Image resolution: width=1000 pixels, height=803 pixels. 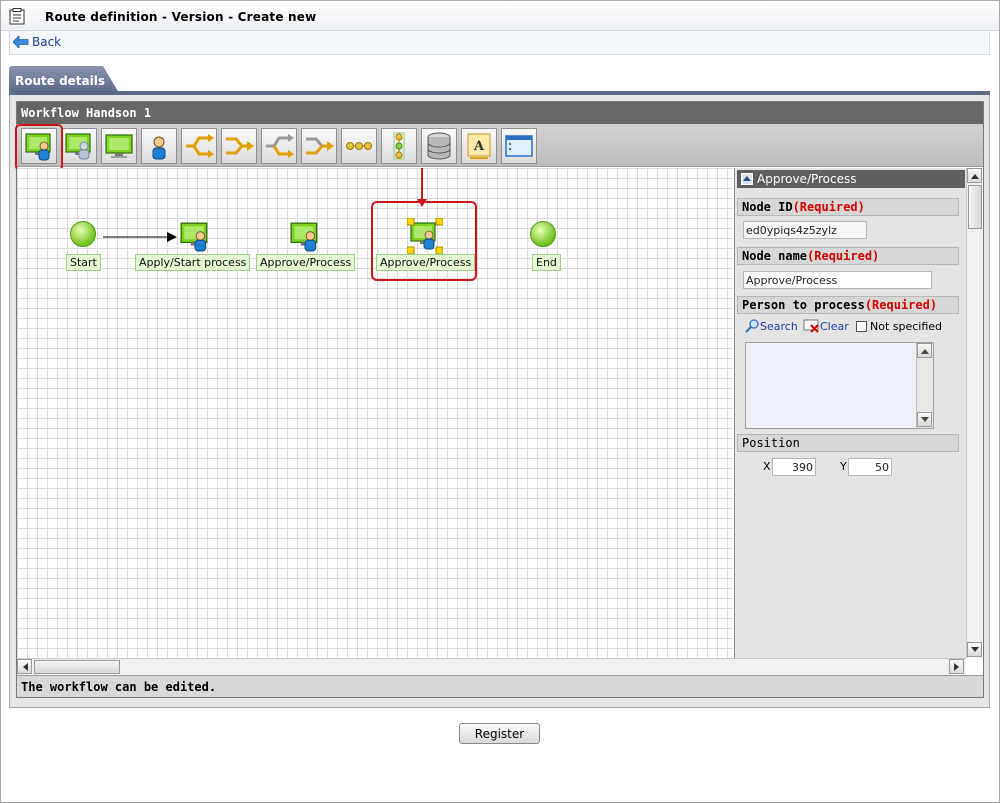 I want to click on start-circle-icon, so click(x=83, y=234).